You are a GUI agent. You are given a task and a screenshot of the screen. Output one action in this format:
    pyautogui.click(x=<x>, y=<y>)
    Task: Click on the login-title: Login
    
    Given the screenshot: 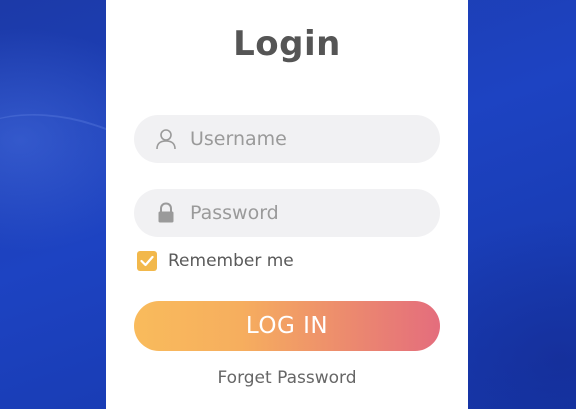 What is the action you would take?
    pyautogui.click(x=287, y=44)
    